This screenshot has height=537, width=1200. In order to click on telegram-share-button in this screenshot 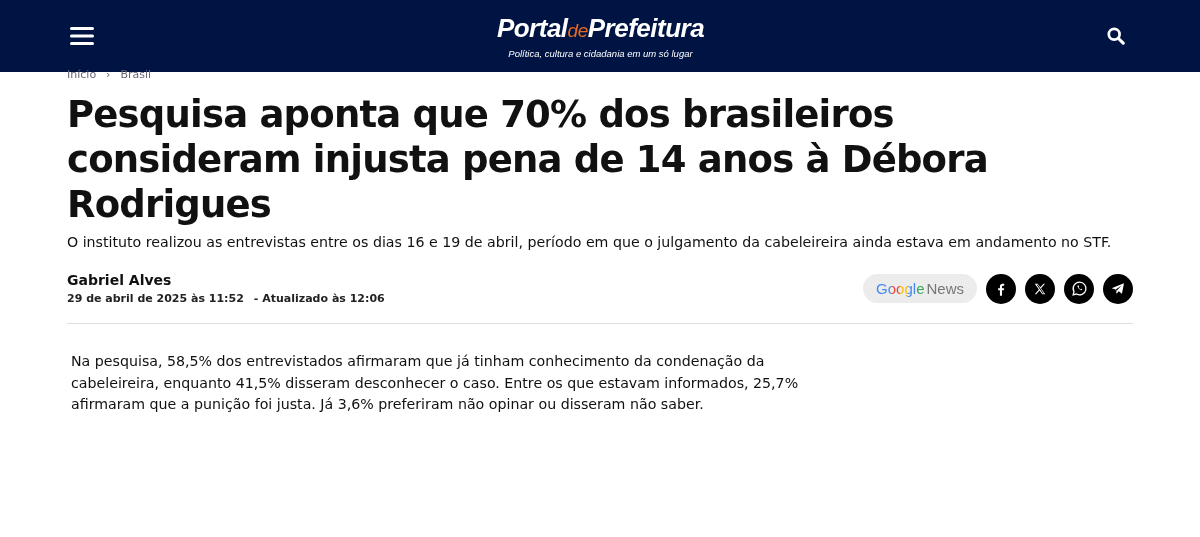, I will do `click(1118, 288)`.